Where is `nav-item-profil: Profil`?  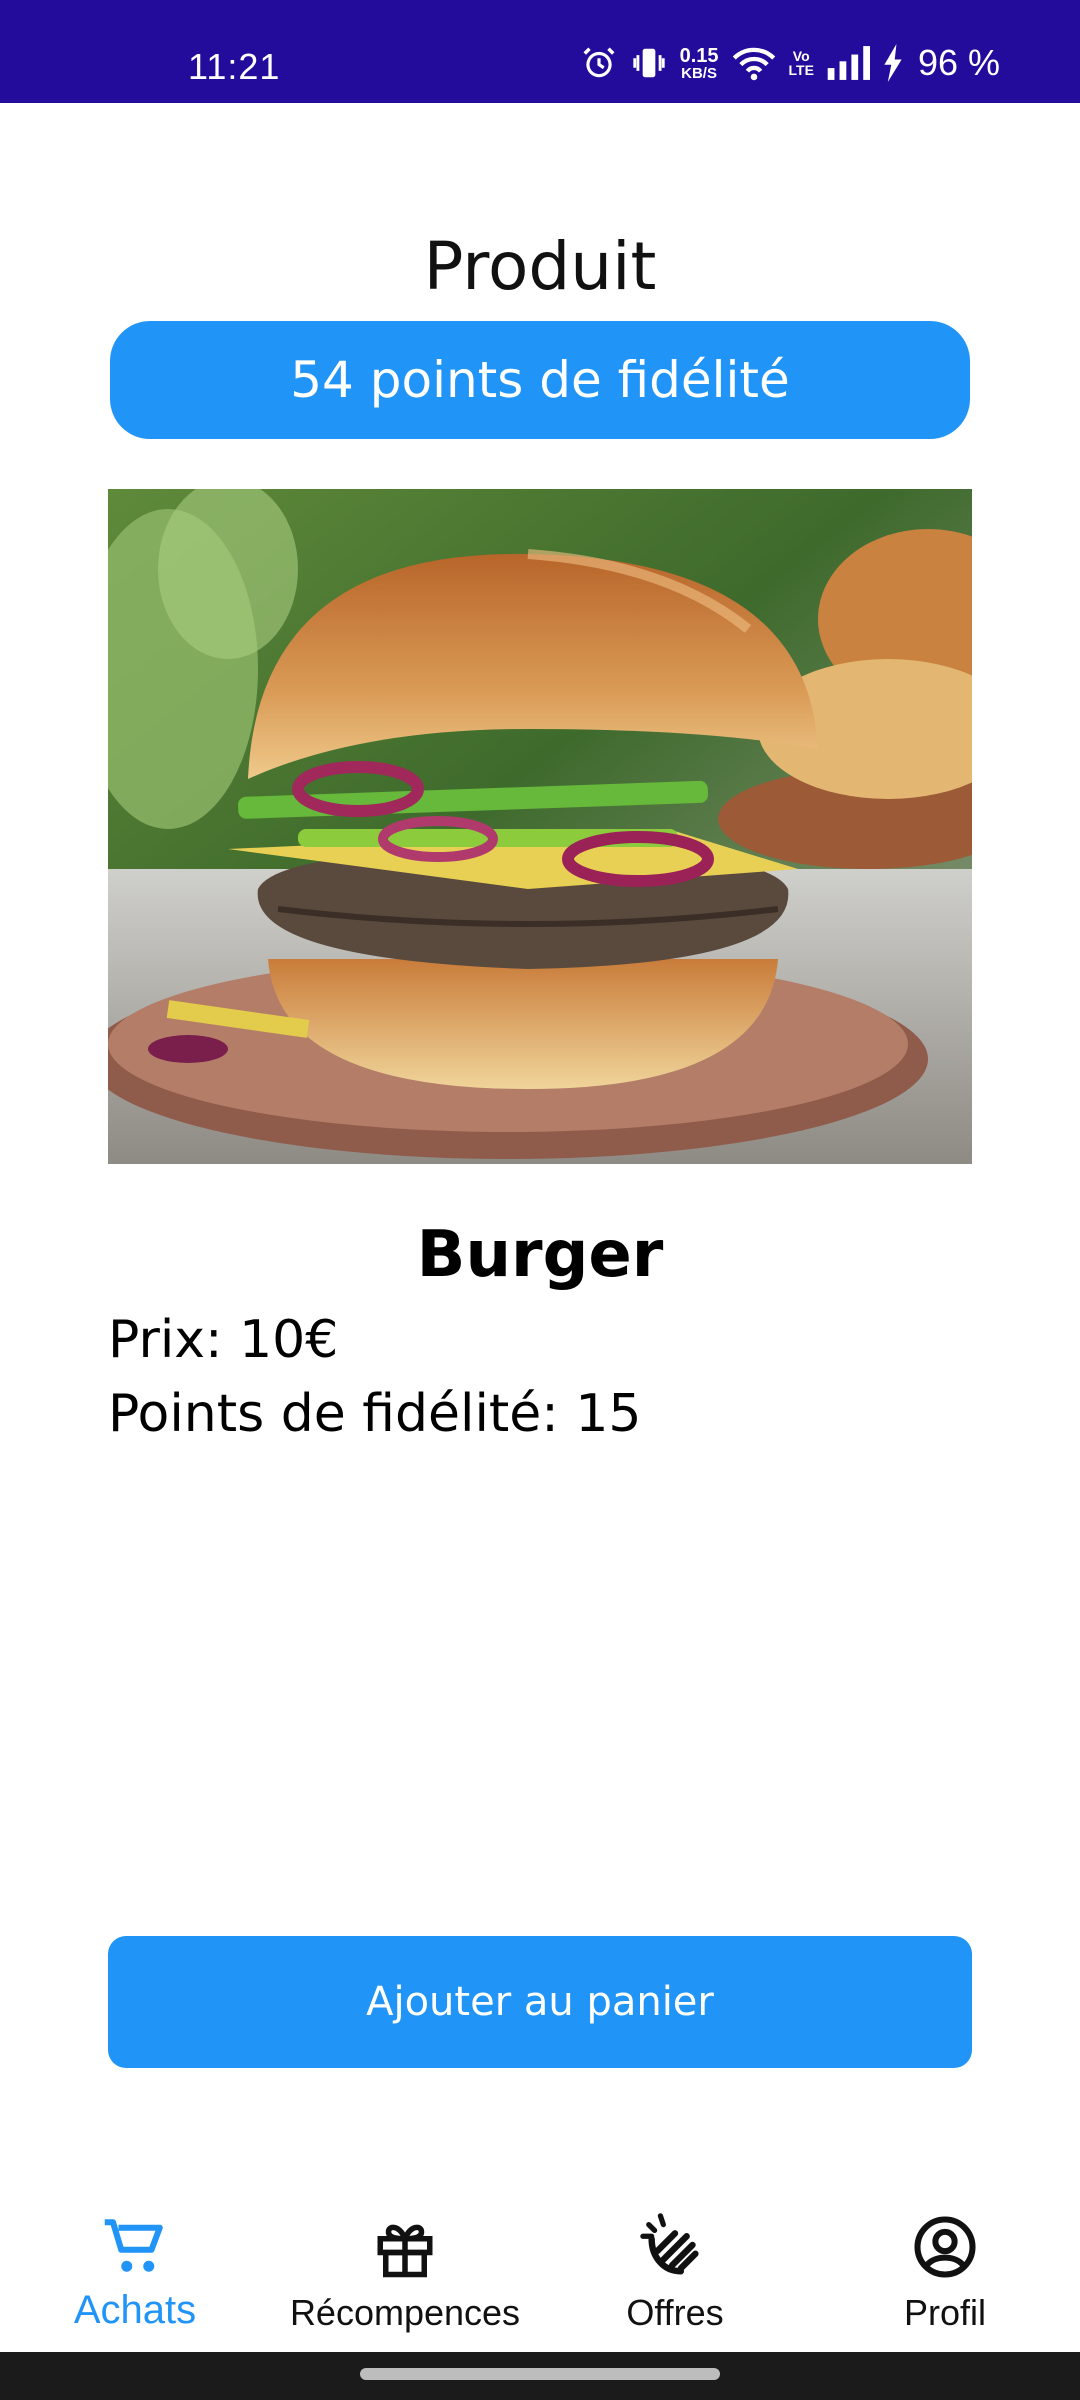 nav-item-profil: Profil is located at coordinates (945, 2266).